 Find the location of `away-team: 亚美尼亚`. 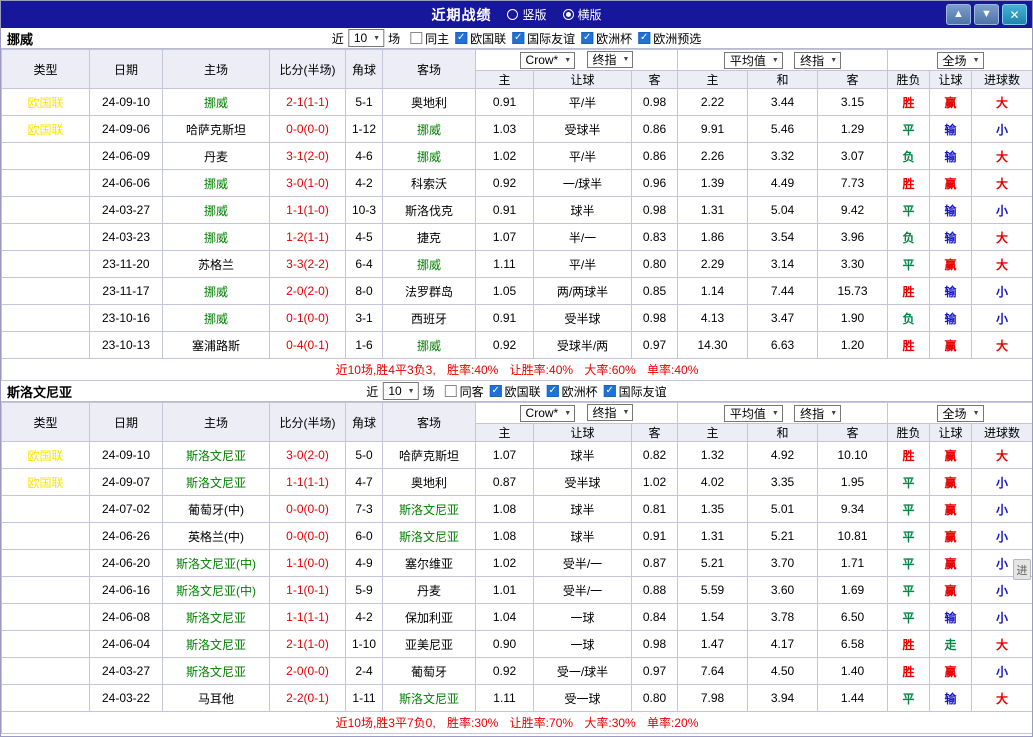

away-team: 亚美尼亚 is located at coordinates (429, 644).